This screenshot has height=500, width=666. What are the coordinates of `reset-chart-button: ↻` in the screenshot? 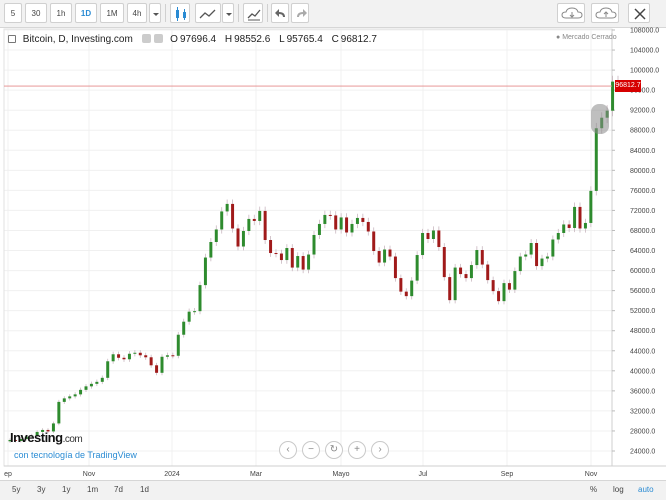 It's located at (334, 450).